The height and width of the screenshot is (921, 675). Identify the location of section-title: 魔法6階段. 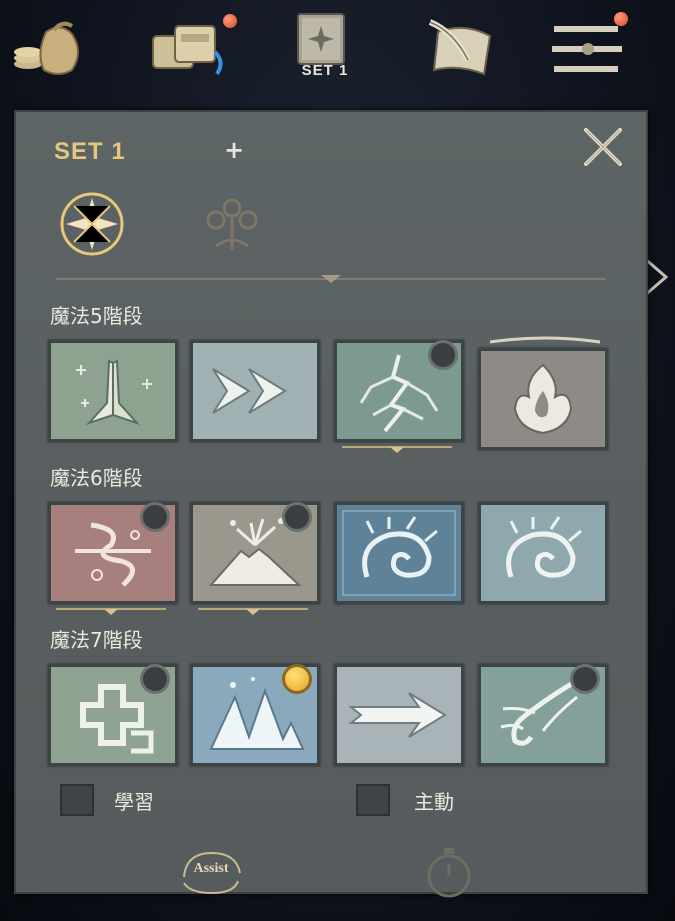
(96, 478).